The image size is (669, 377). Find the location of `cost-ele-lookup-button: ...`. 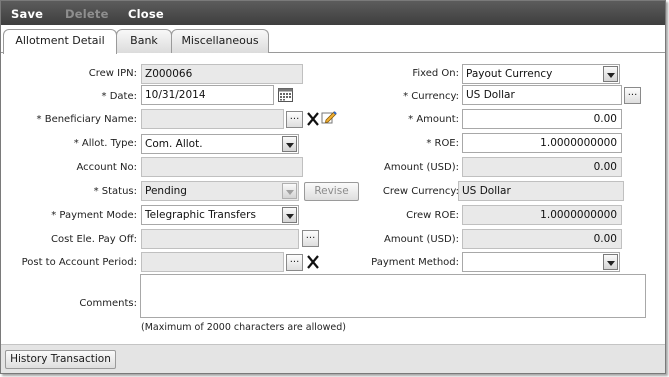

cost-ele-lookup-button: ... is located at coordinates (310, 238).